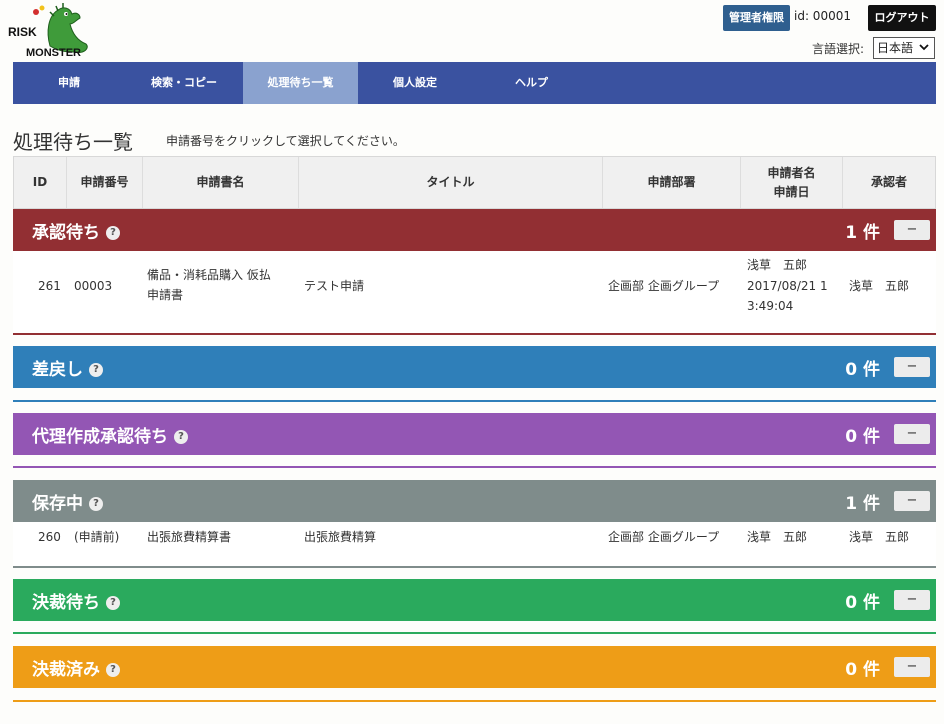 The height and width of the screenshot is (724, 944). I want to click on col-title: タイトル, so click(451, 182).